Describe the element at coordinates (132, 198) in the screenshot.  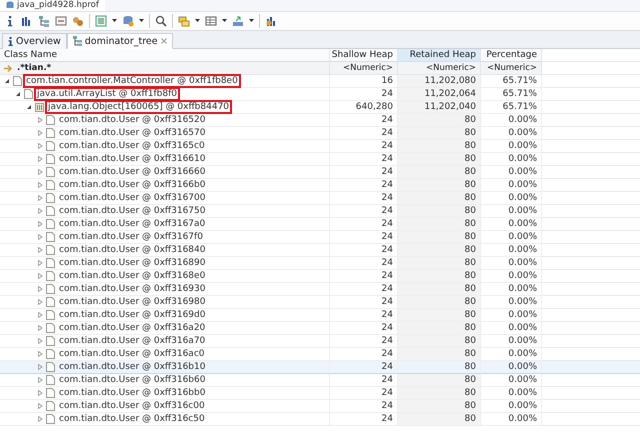
I see `class-name: com.tian.dto.User @ 0xff316700` at that location.